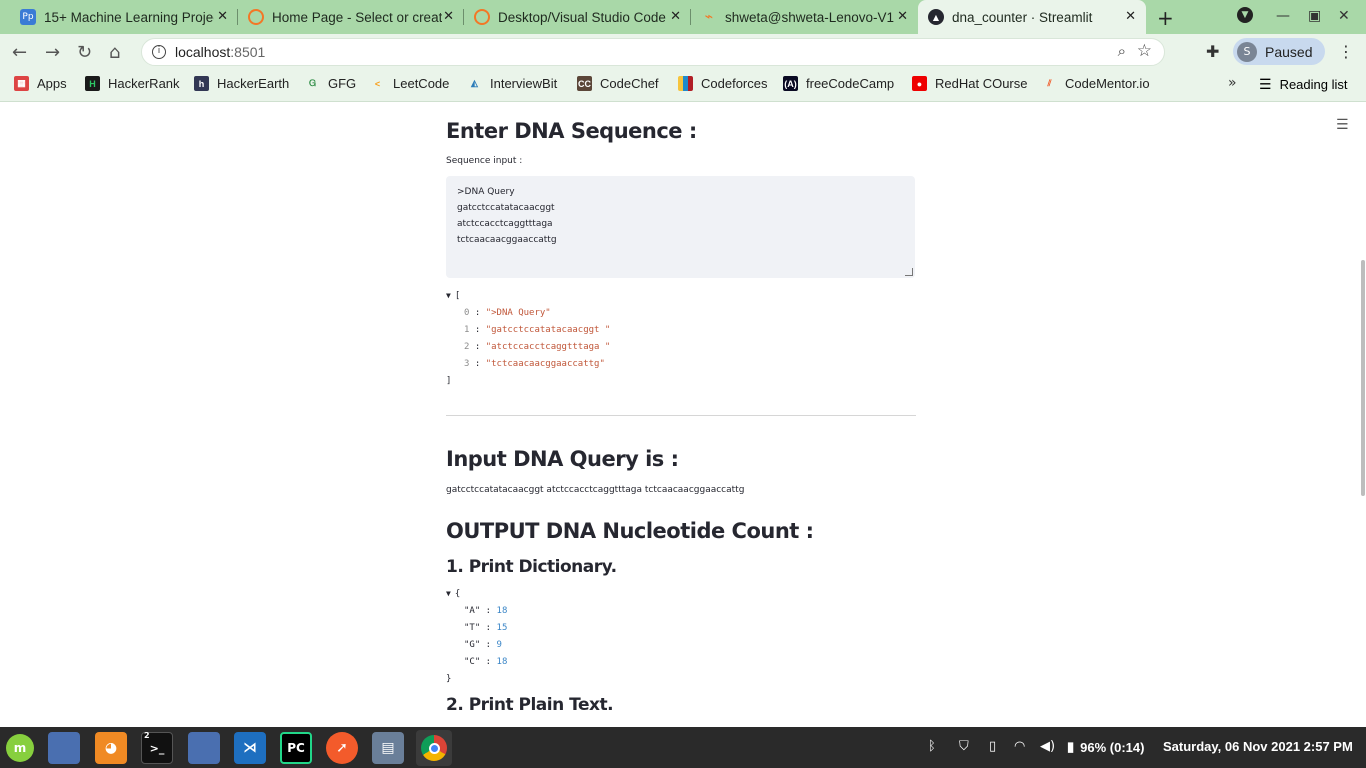  I want to click on app-icon: ▤, so click(388, 748).